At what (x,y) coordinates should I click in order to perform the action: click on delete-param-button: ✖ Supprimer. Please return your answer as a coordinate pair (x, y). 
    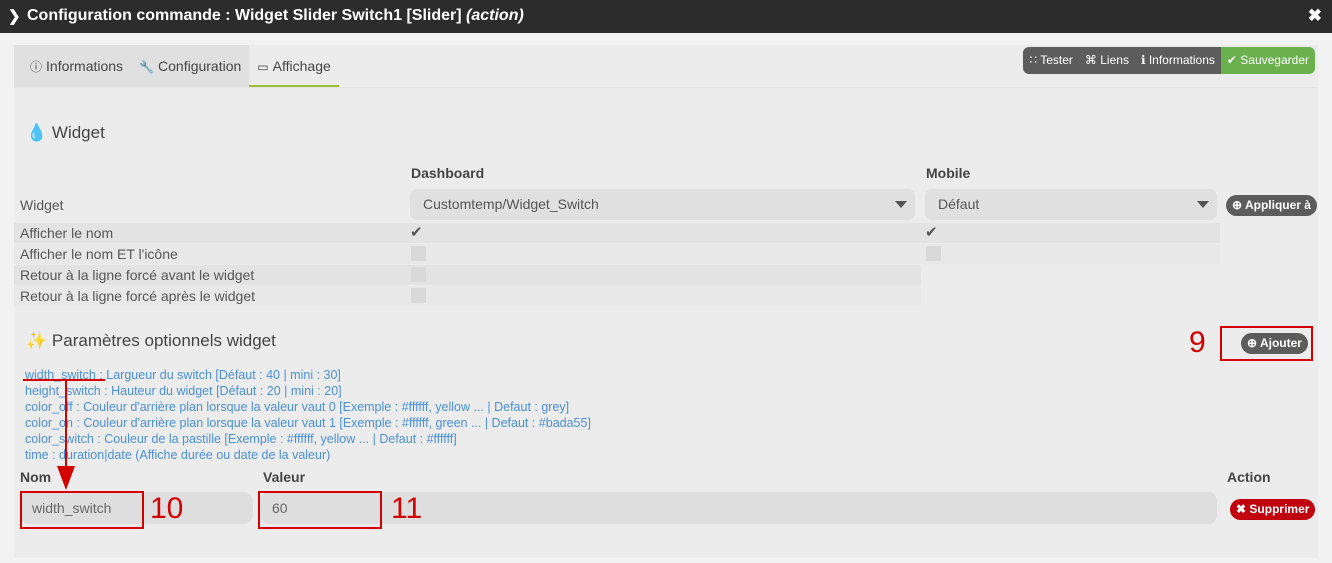
    Looking at the image, I should click on (1273, 509).